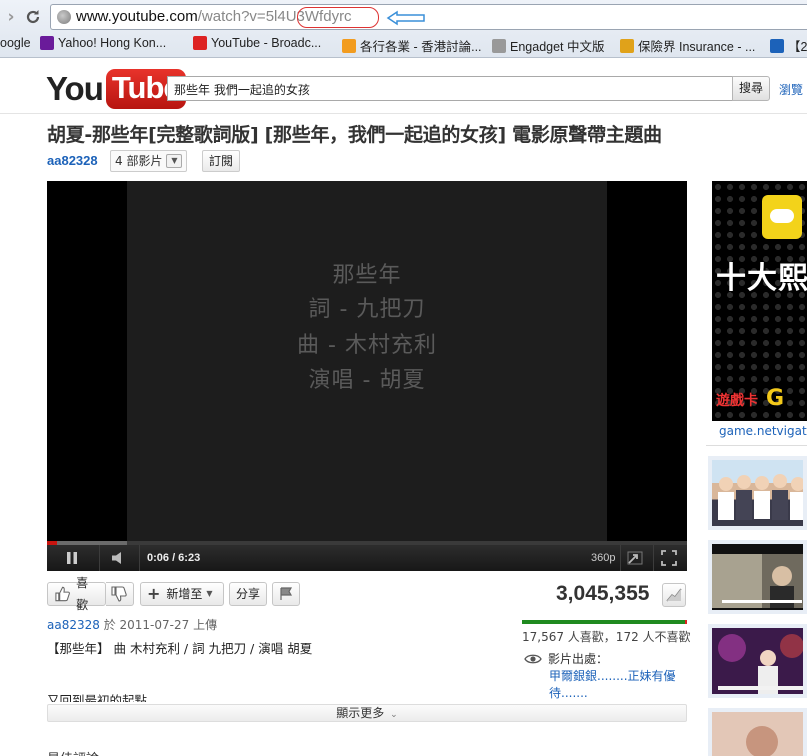  I want to click on gamepad-icon, so click(782, 217).